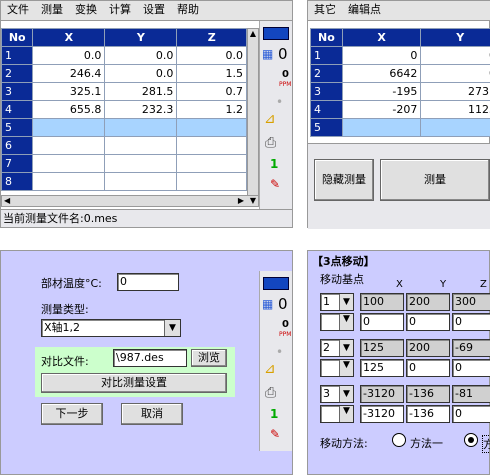 The image size is (490, 475). I want to click on table-row: 6, so click(123, 145).